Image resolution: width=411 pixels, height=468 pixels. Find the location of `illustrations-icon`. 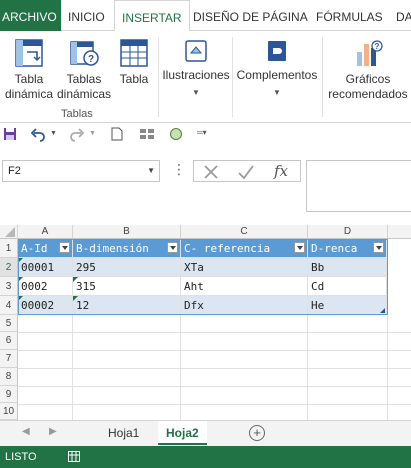

illustrations-icon is located at coordinates (196, 51).